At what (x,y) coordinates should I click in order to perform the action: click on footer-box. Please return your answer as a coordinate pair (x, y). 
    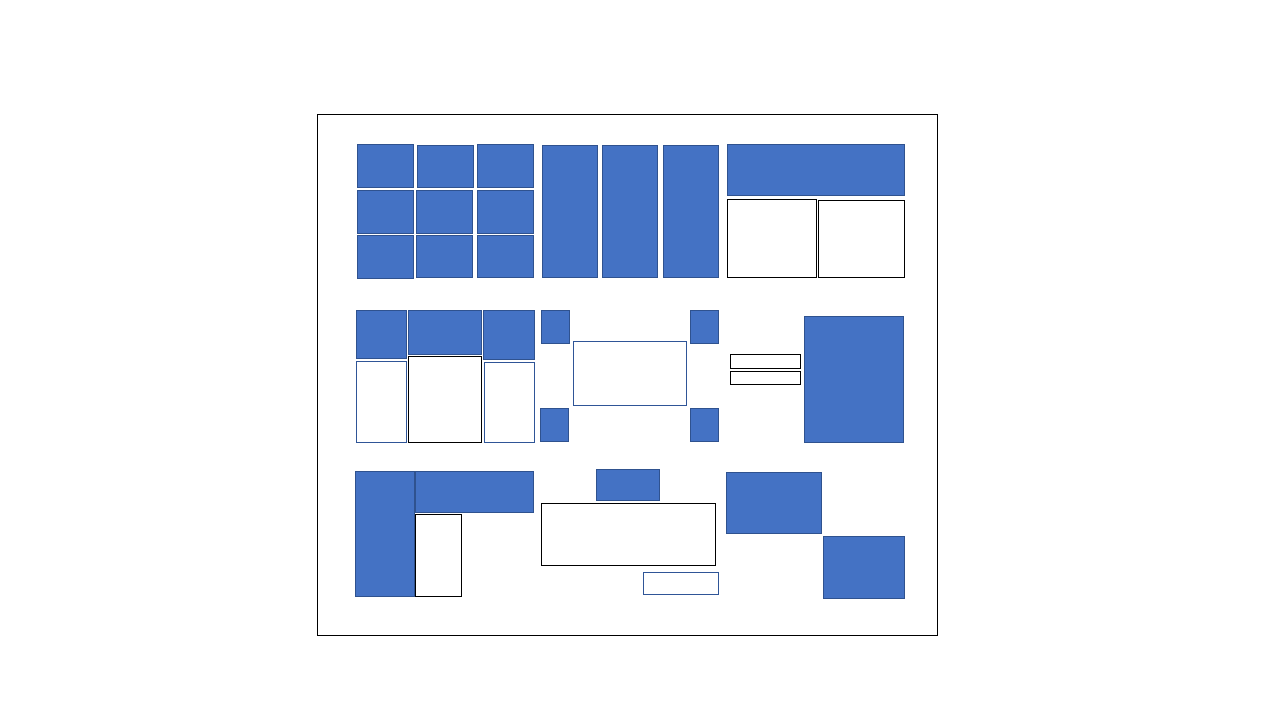
    Looking at the image, I should click on (681, 583).